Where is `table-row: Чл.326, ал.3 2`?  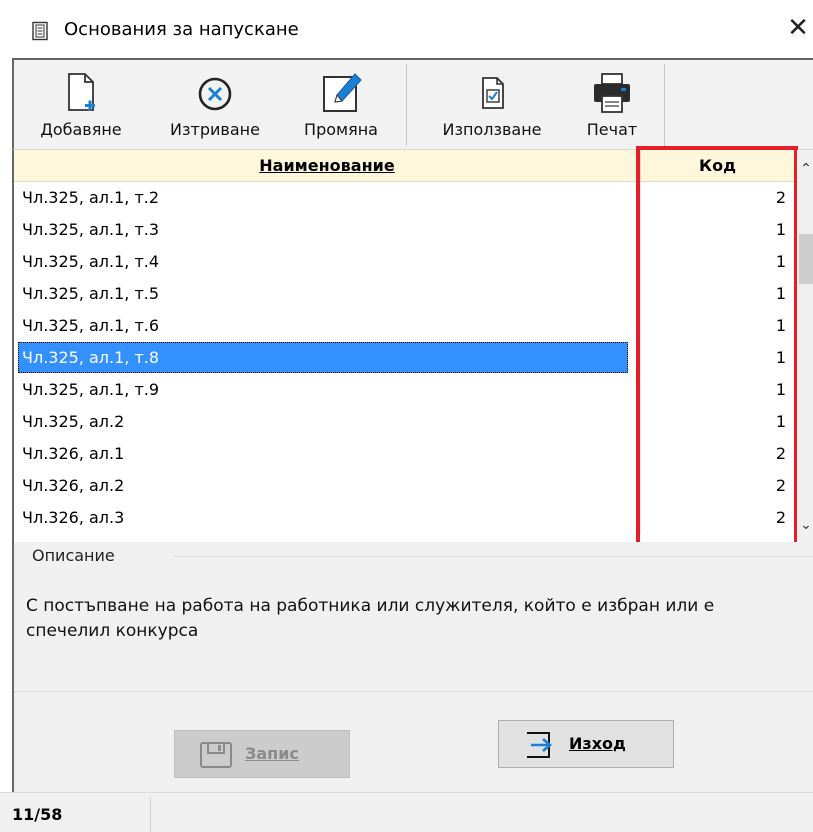
table-row: Чл.326, ал.3 2 is located at coordinates (405, 518).